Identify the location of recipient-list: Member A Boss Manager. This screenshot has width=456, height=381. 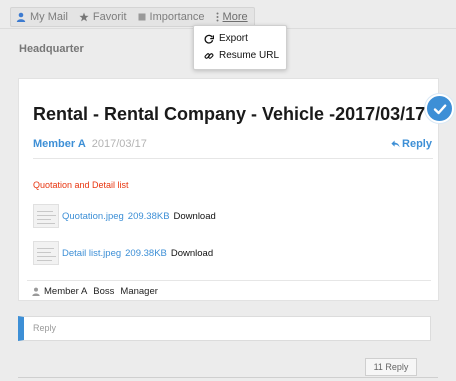
(98, 291).